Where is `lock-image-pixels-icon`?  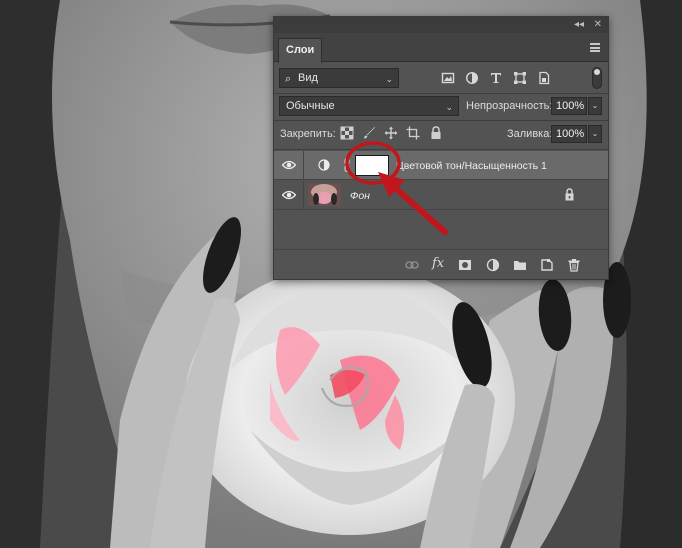 lock-image-pixels-icon is located at coordinates (369, 133).